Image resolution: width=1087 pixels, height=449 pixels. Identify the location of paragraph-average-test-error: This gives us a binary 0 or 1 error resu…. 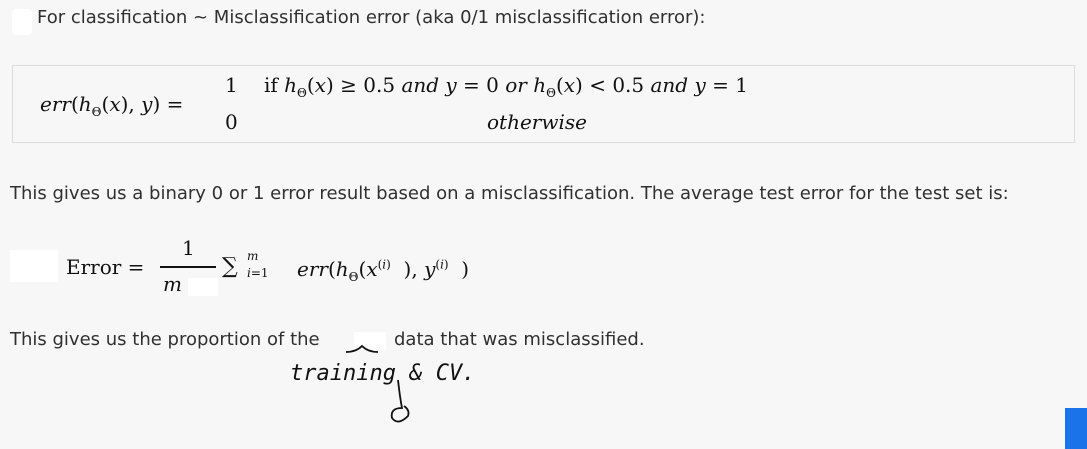
(509, 193).